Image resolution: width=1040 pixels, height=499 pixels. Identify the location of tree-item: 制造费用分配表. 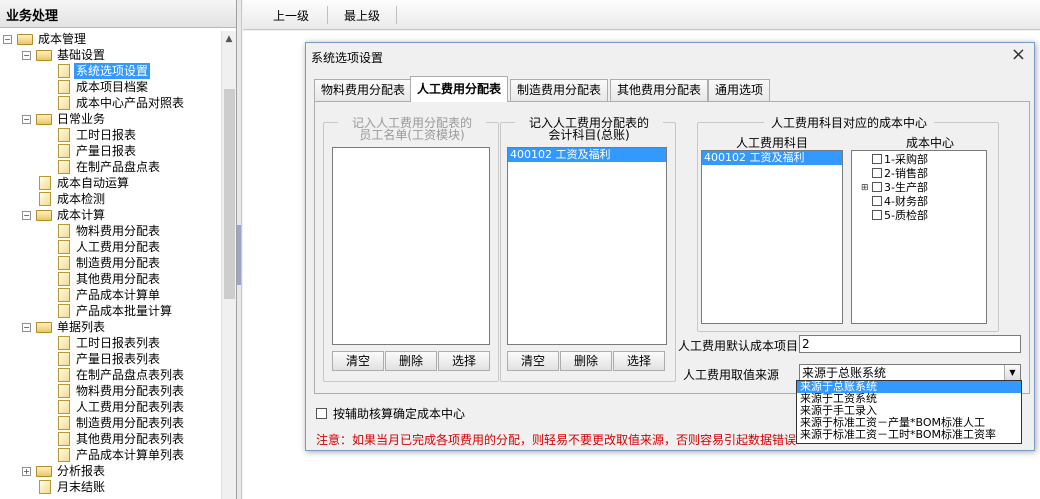
(110, 263).